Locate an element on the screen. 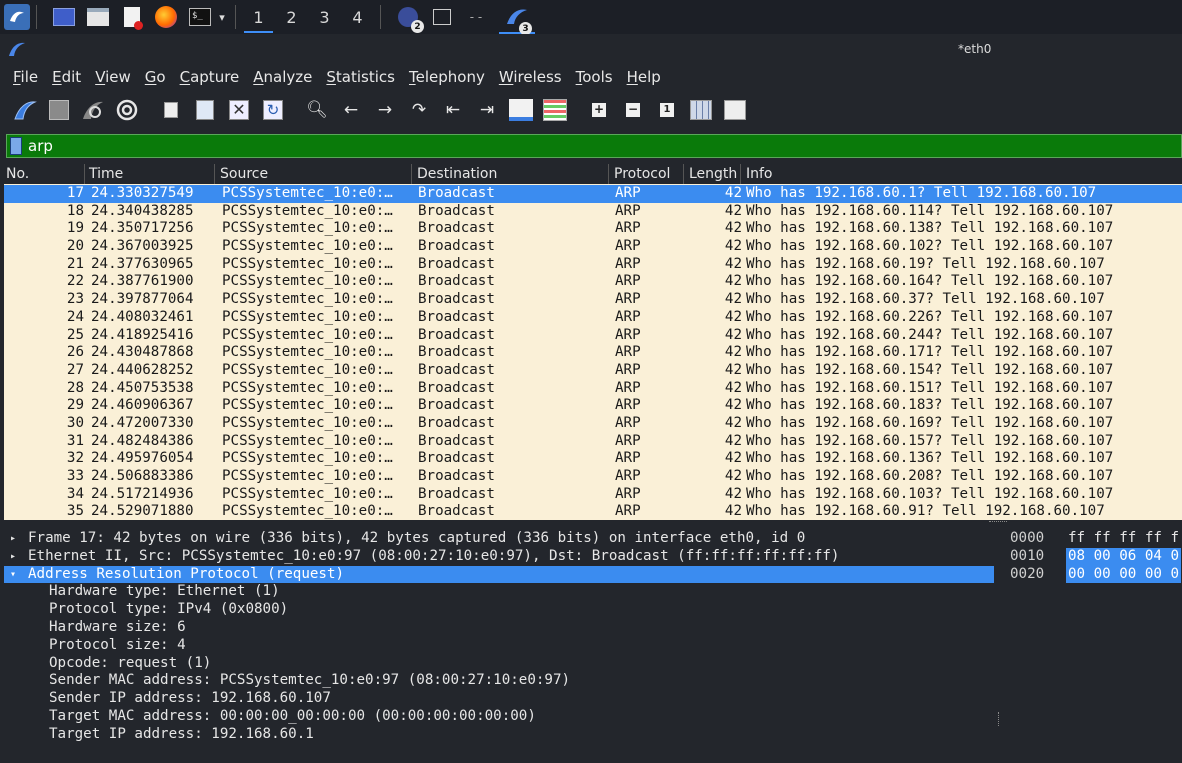 The image size is (1182, 763). pane-splitter is located at coordinates (593, 525).